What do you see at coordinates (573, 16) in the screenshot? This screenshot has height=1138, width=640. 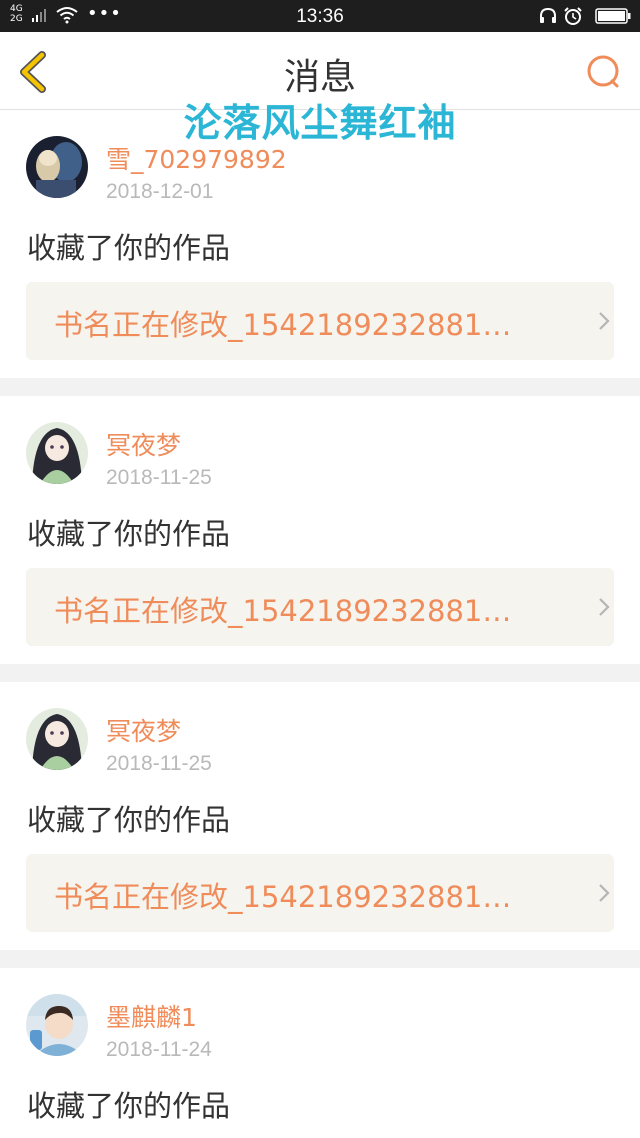 I see `alarm-icon` at bounding box center [573, 16].